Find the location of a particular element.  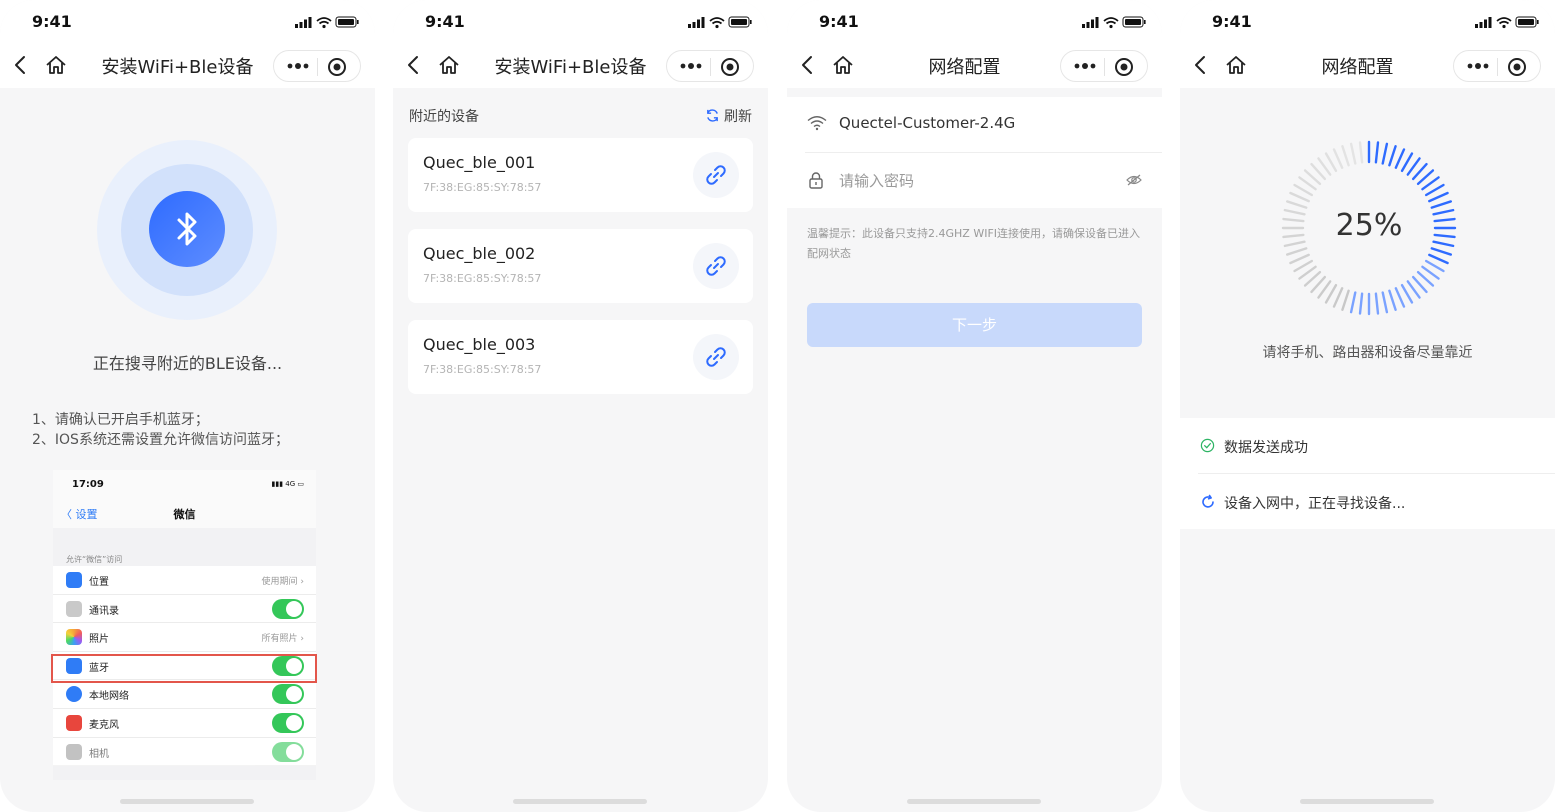

device-card: Quec_ble_002 7F:38:EG:85:SY:78:57 is located at coordinates (580, 266).